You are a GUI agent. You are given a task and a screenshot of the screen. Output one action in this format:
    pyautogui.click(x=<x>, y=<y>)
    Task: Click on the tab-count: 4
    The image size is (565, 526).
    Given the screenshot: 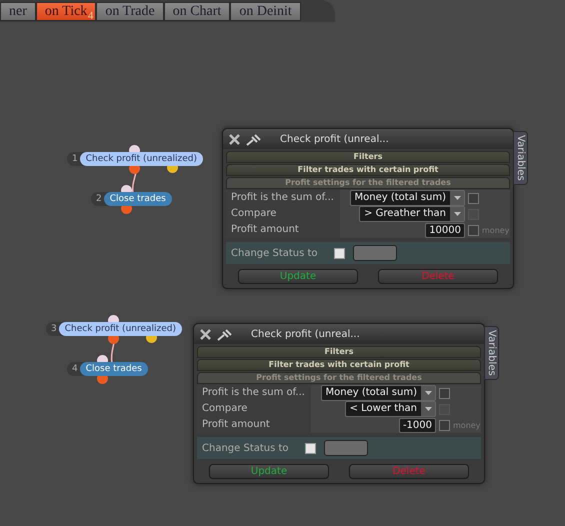 What is the action you would take?
    pyautogui.click(x=91, y=17)
    